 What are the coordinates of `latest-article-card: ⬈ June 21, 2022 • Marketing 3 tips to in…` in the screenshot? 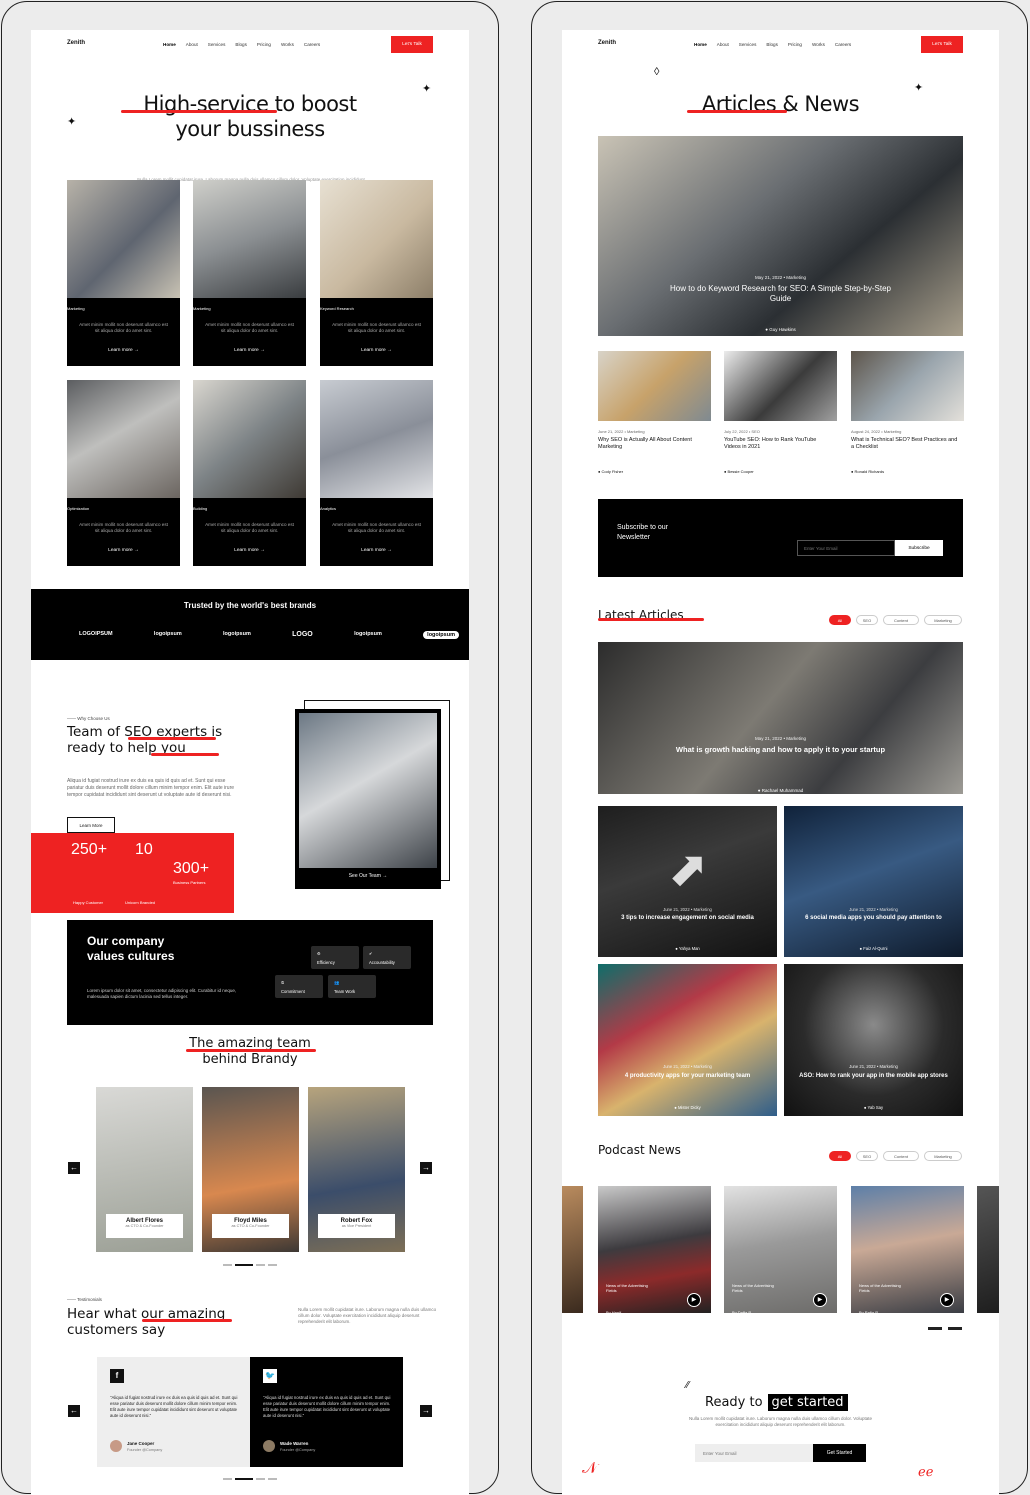 It's located at (687, 881).